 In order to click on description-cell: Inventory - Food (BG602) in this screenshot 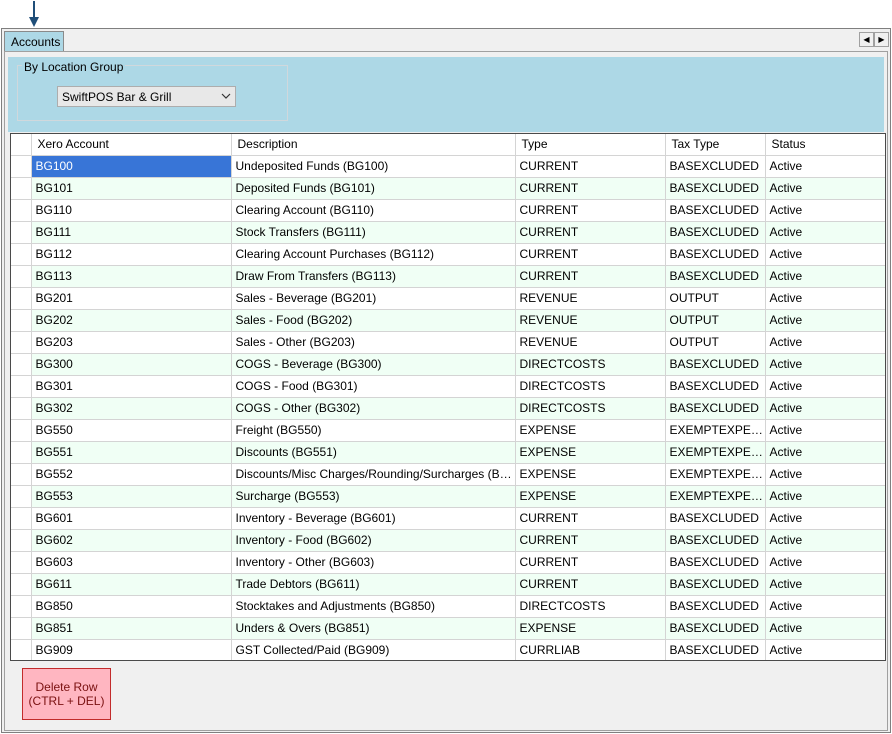, I will do `click(373, 540)`.